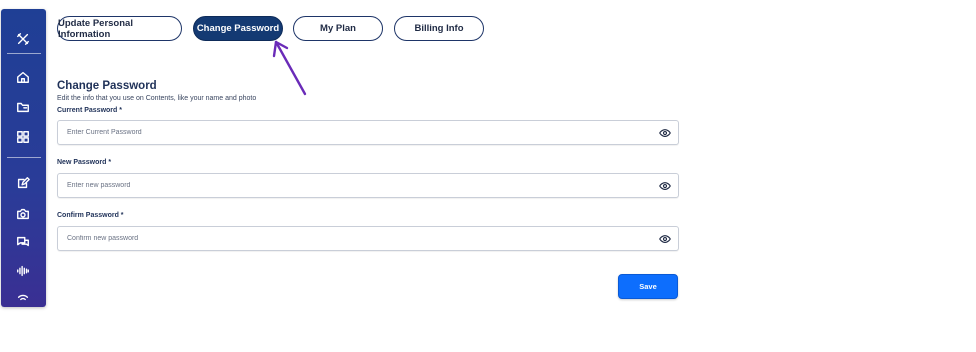 The image size is (976, 352). Describe the element at coordinates (23, 299) in the screenshot. I see `wifi-icon` at that location.